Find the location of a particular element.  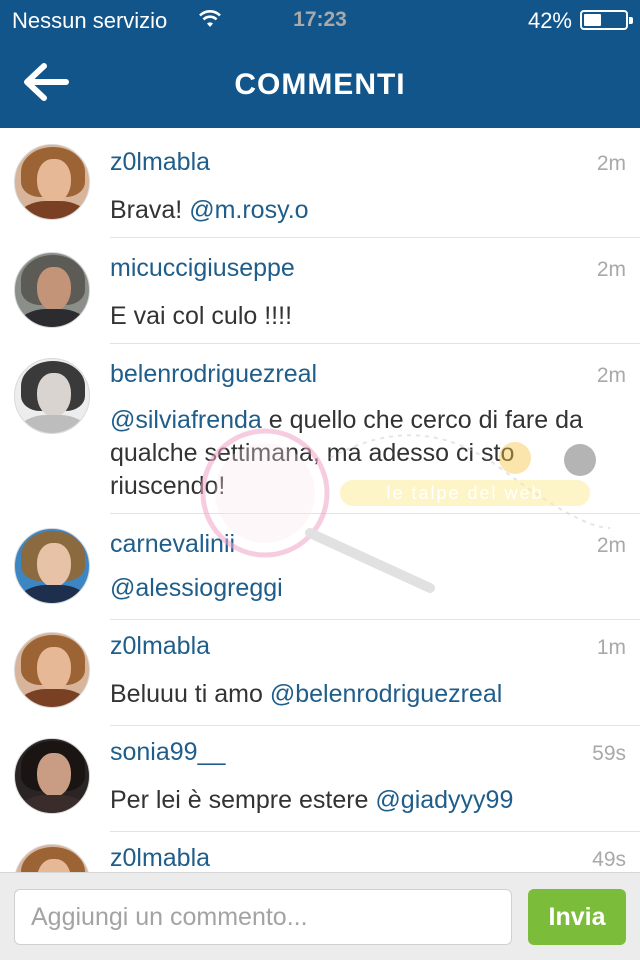

nav-bar: COMMENTI is located at coordinates (320, 84).